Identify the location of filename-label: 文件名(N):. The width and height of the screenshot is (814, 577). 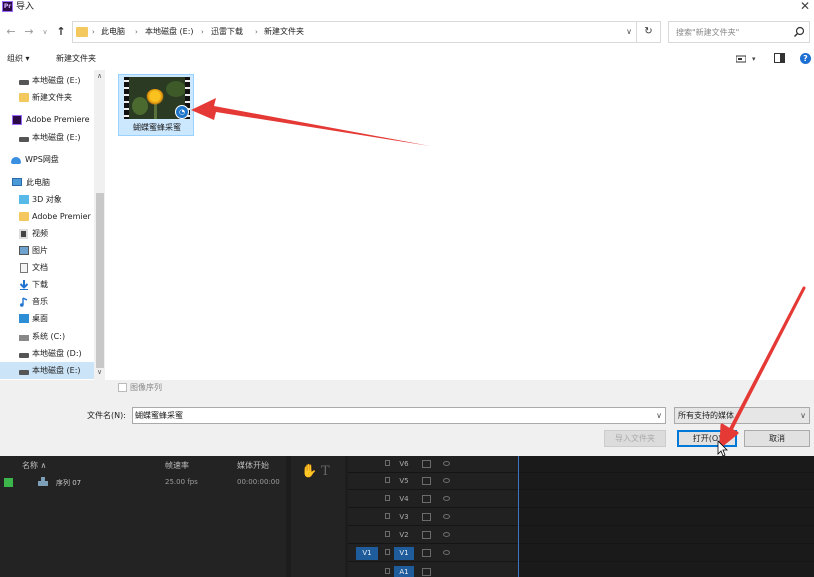
(106, 415).